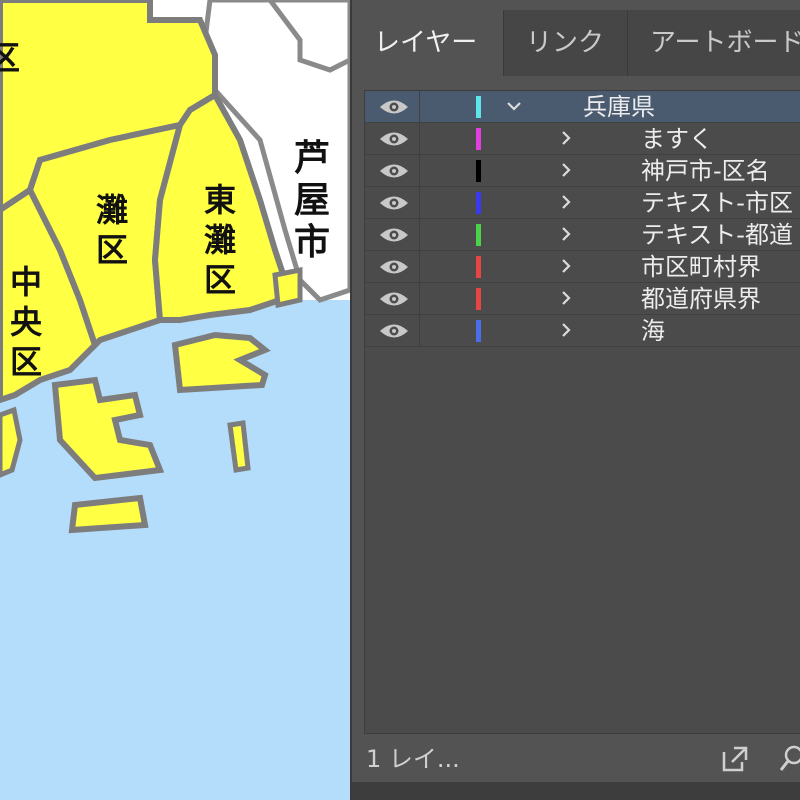  What do you see at coordinates (717, 203) in the screenshot?
I see `layer-name: テキスト-市区` at bounding box center [717, 203].